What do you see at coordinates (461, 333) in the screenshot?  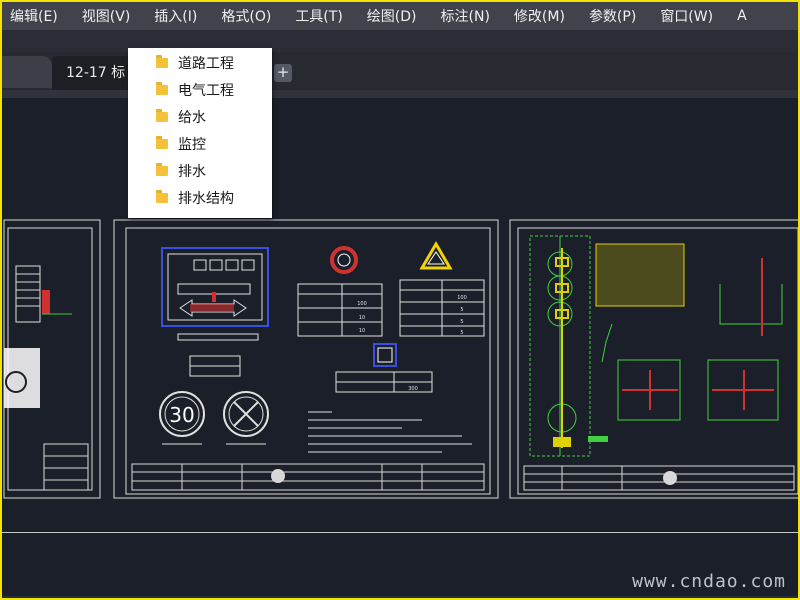 I see `spec-value-7: 5` at bounding box center [461, 333].